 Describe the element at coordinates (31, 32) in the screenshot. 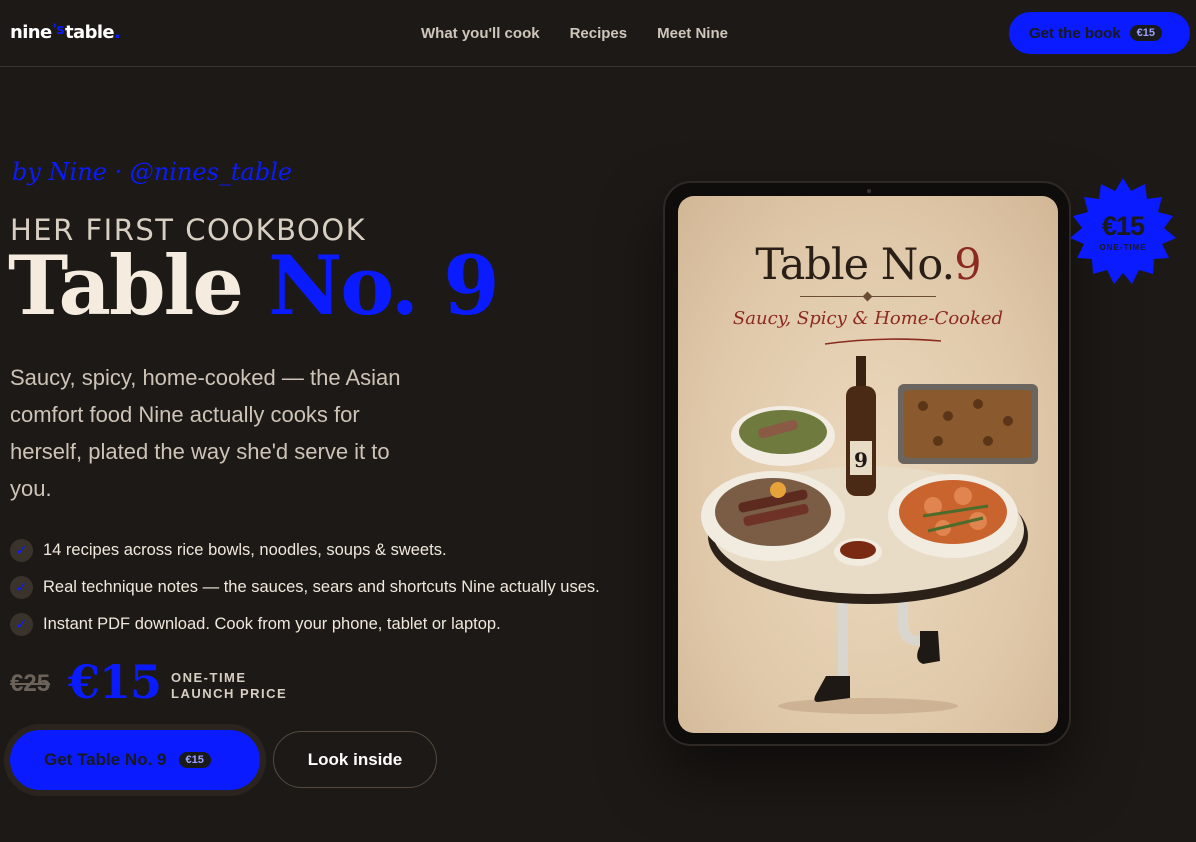

I see `logo-text-main: nine` at that location.